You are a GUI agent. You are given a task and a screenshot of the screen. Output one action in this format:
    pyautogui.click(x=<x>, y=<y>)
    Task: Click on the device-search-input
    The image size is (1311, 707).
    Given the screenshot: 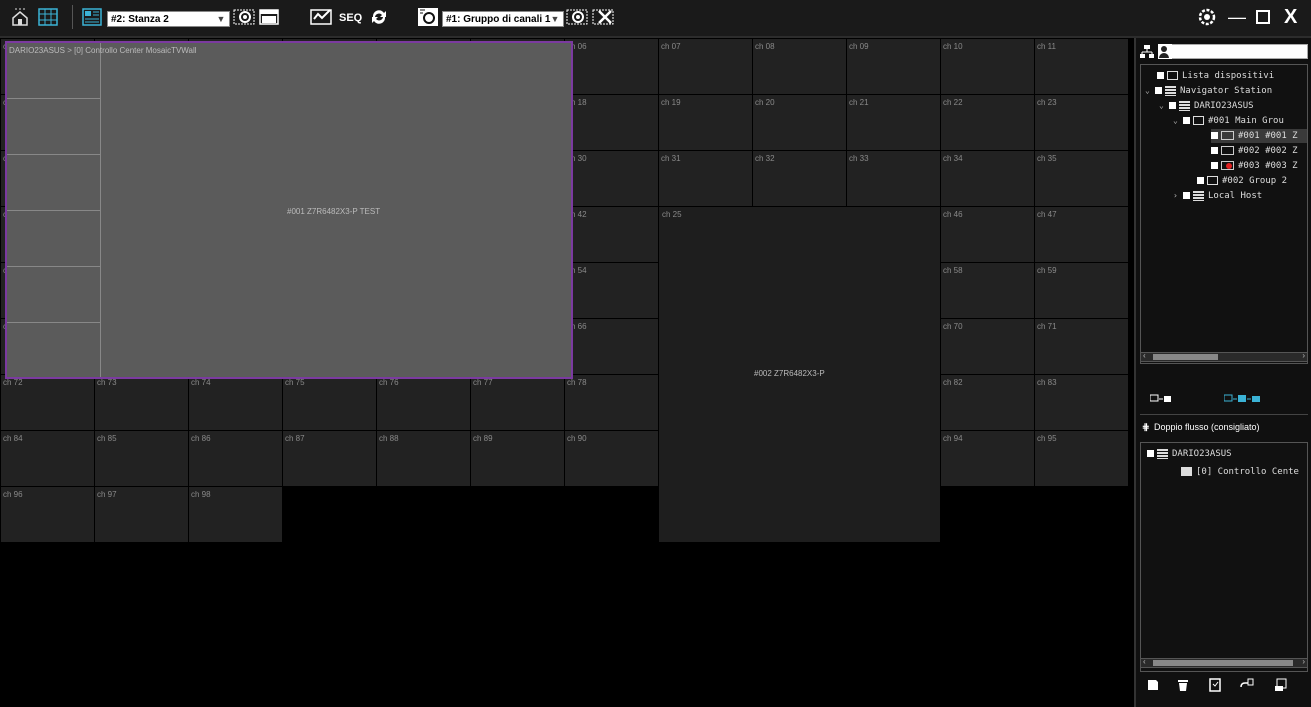 What is the action you would take?
    pyautogui.click(x=1233, y=51)
    